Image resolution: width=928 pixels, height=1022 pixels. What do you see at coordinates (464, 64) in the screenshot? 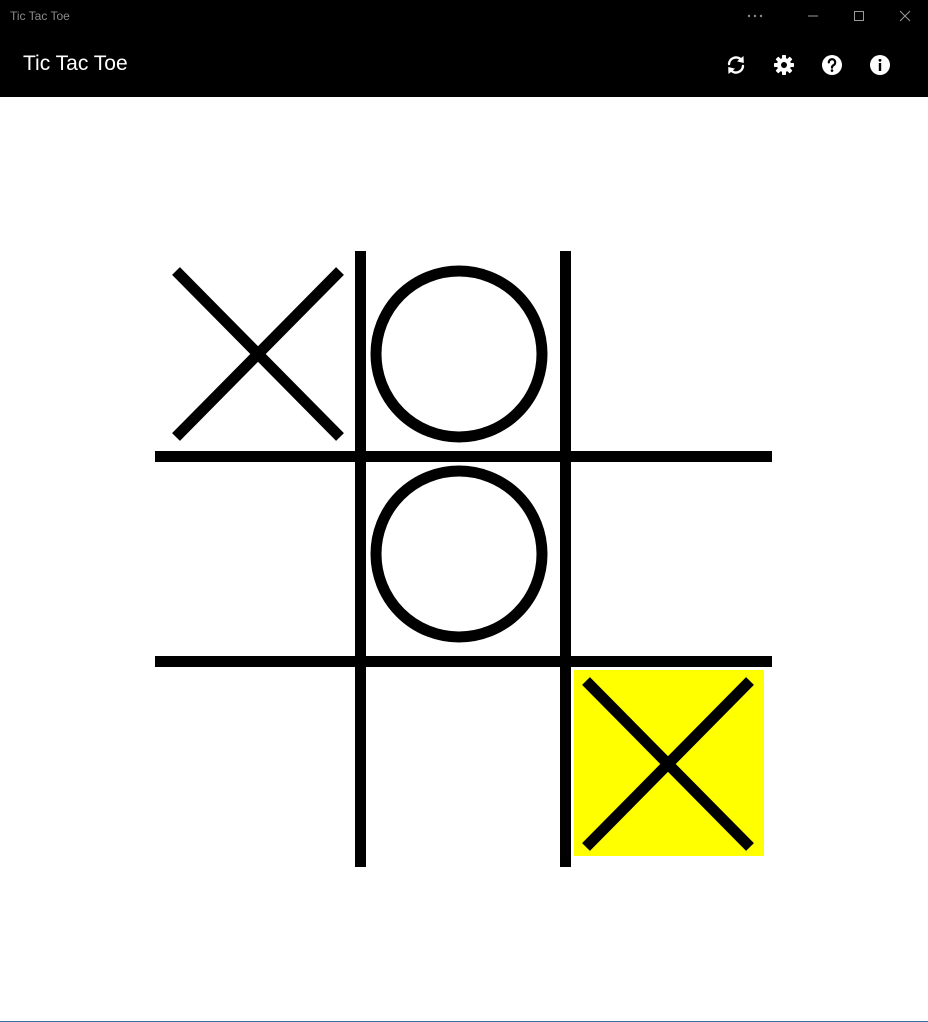
I see `app-bar: Tic Tac Toe` at bounding box center [464, 64].